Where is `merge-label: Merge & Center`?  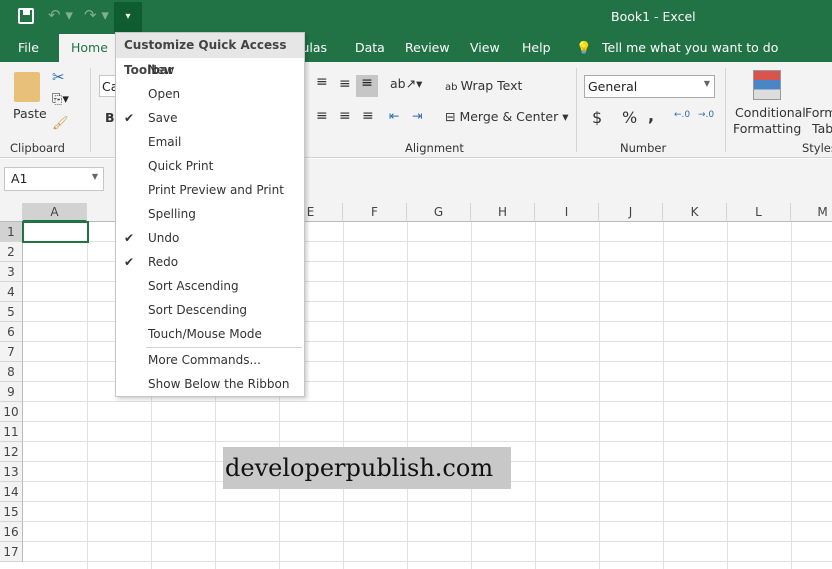
merge-label: Merge & Center is located at coordinates (509, 116).